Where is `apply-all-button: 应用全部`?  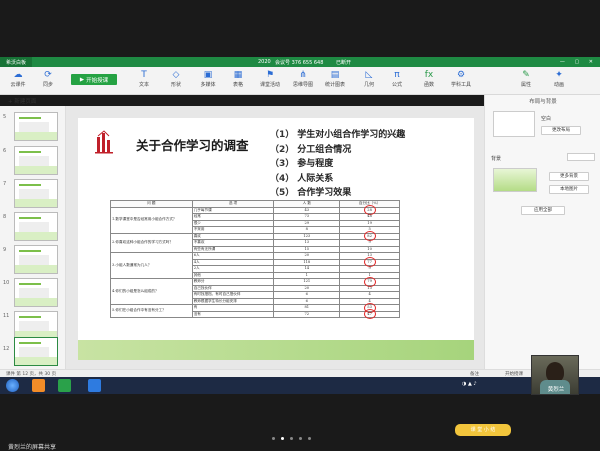
apply-all-button: 应用全部 is located at coordinates (543, 210).